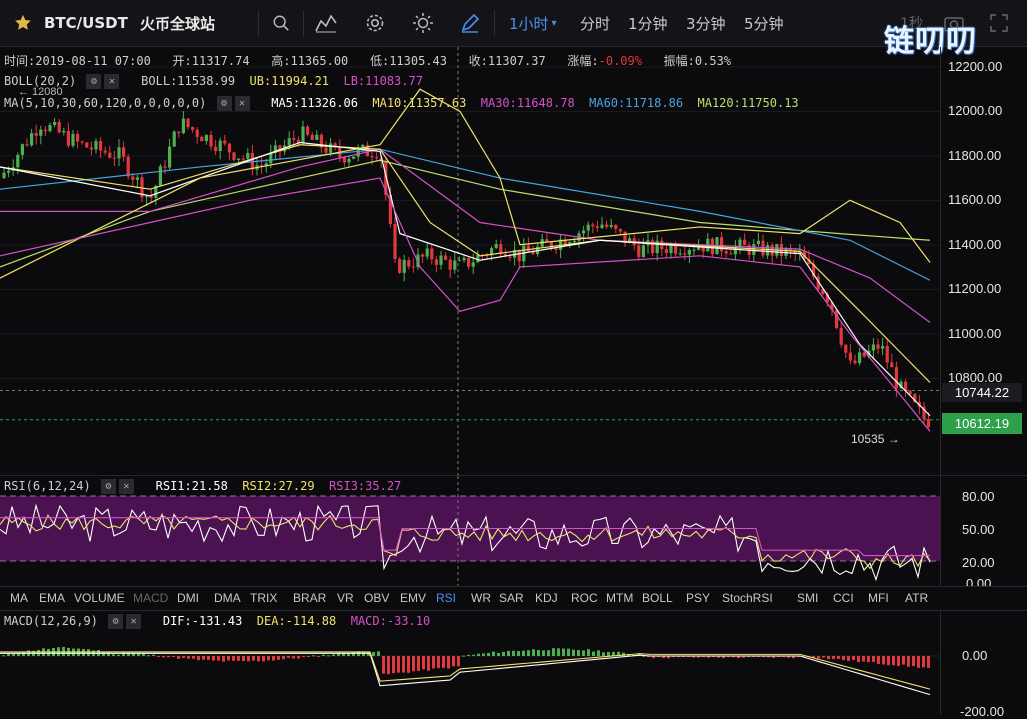 The width and height of the screenshot is (1027, 719). What do you see at coordinates (878, 598) in the screenshot?
I see `indicator-tab-mfi: MFI` at bounding box center [878, 598].